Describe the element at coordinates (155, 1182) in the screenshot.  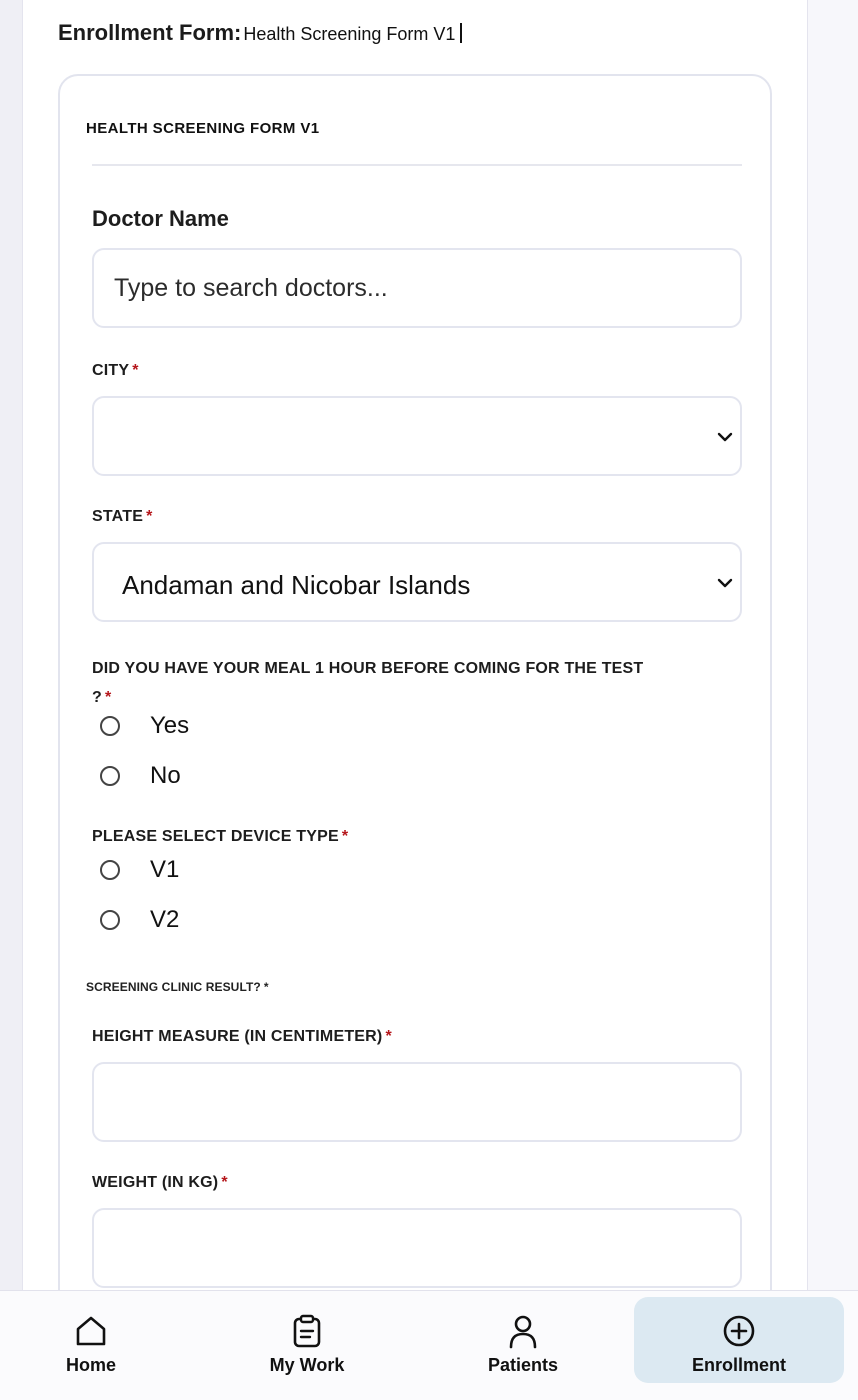
I see `weight-label-text: WEIGHT (IN KG)` at that location.